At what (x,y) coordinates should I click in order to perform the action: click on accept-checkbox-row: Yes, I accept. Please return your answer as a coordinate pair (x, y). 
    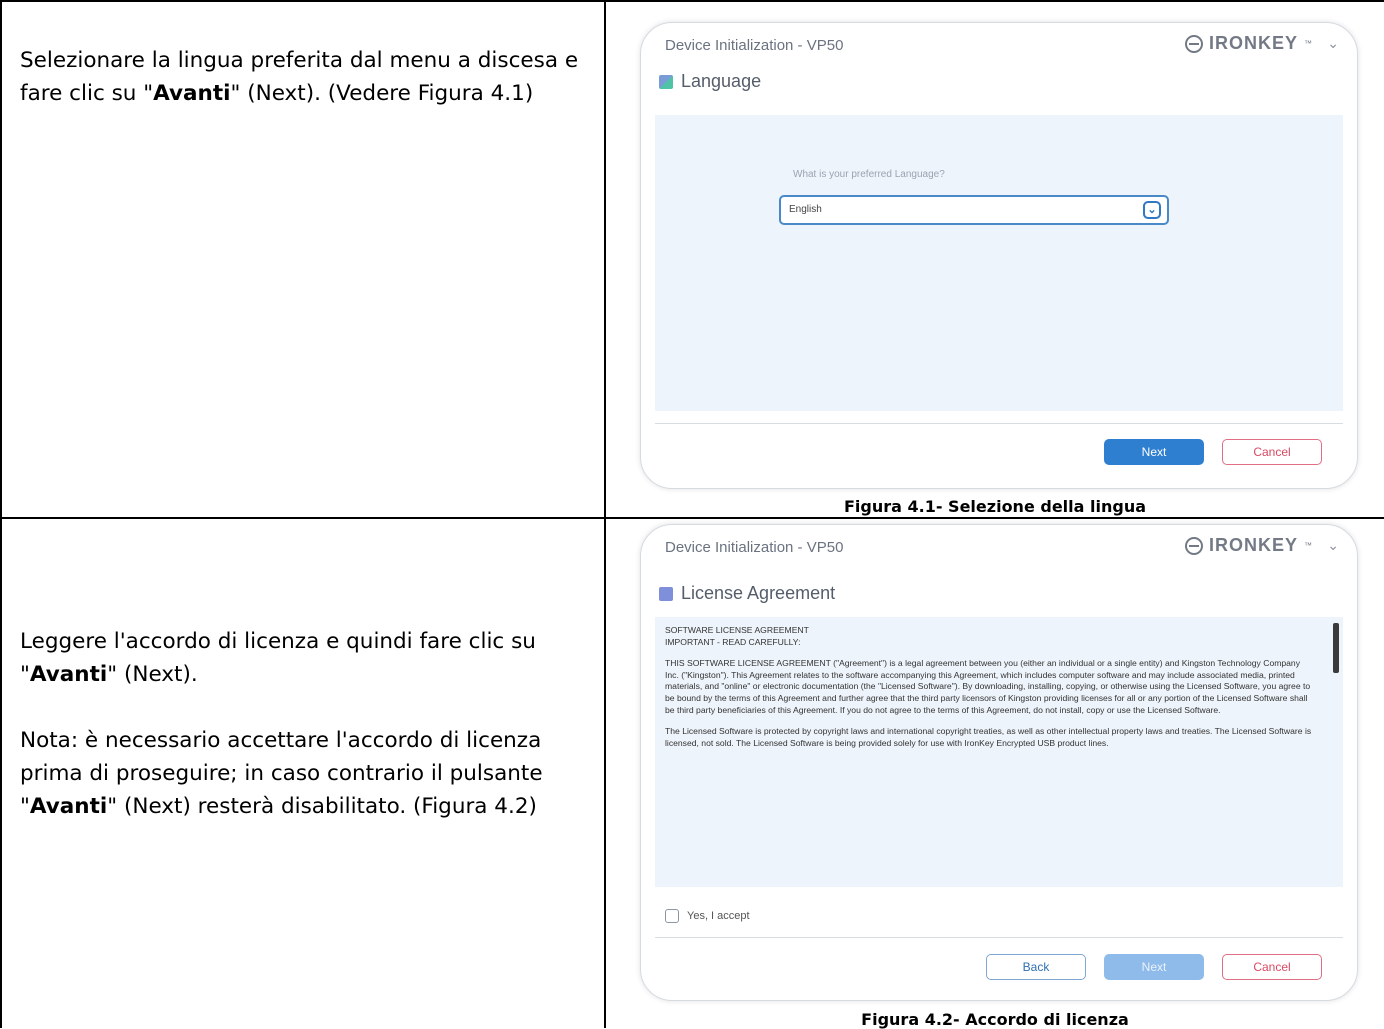
    Looking at the image, I should click on (707, 916).